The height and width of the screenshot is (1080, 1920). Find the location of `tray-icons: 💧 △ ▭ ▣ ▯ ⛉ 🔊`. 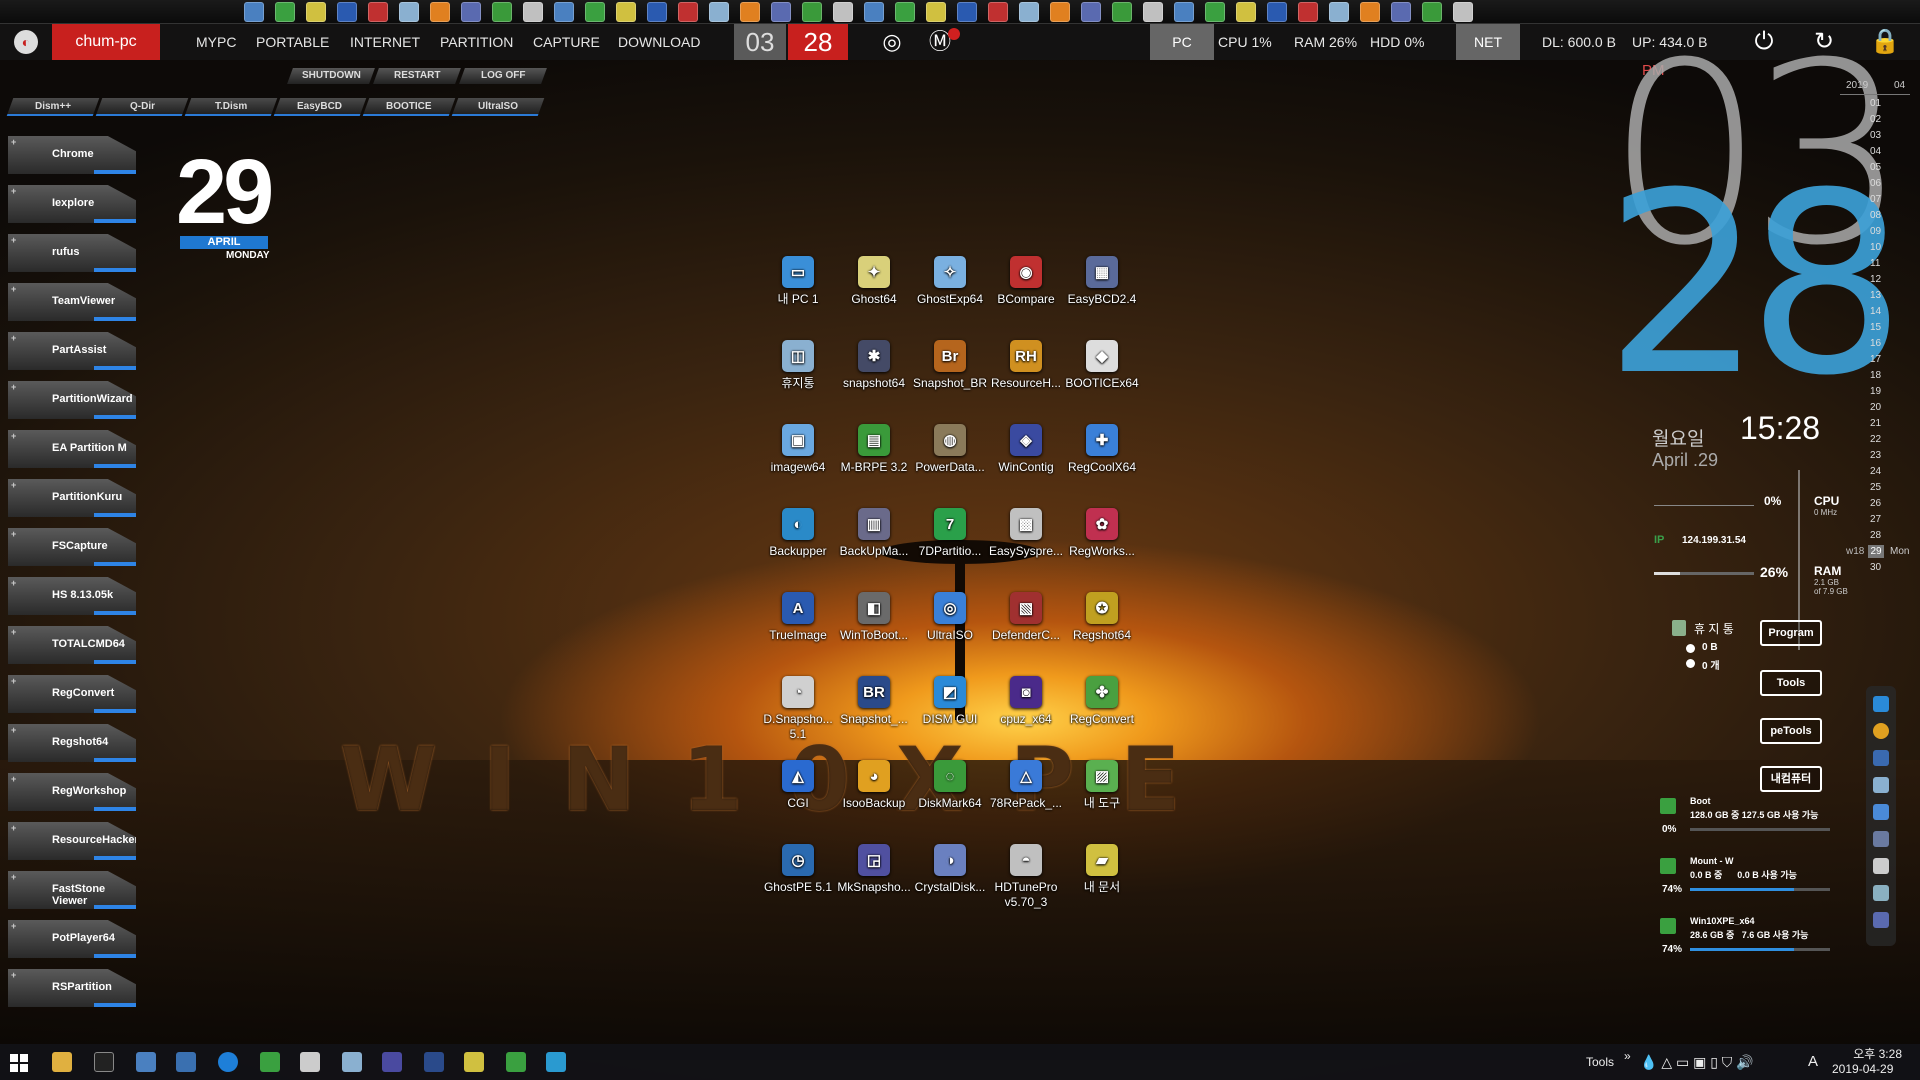

tray-icons: 💧 △ ▭ ▣ ▯ ⛉ 🔊 is located at coordinates (1697, 1062).